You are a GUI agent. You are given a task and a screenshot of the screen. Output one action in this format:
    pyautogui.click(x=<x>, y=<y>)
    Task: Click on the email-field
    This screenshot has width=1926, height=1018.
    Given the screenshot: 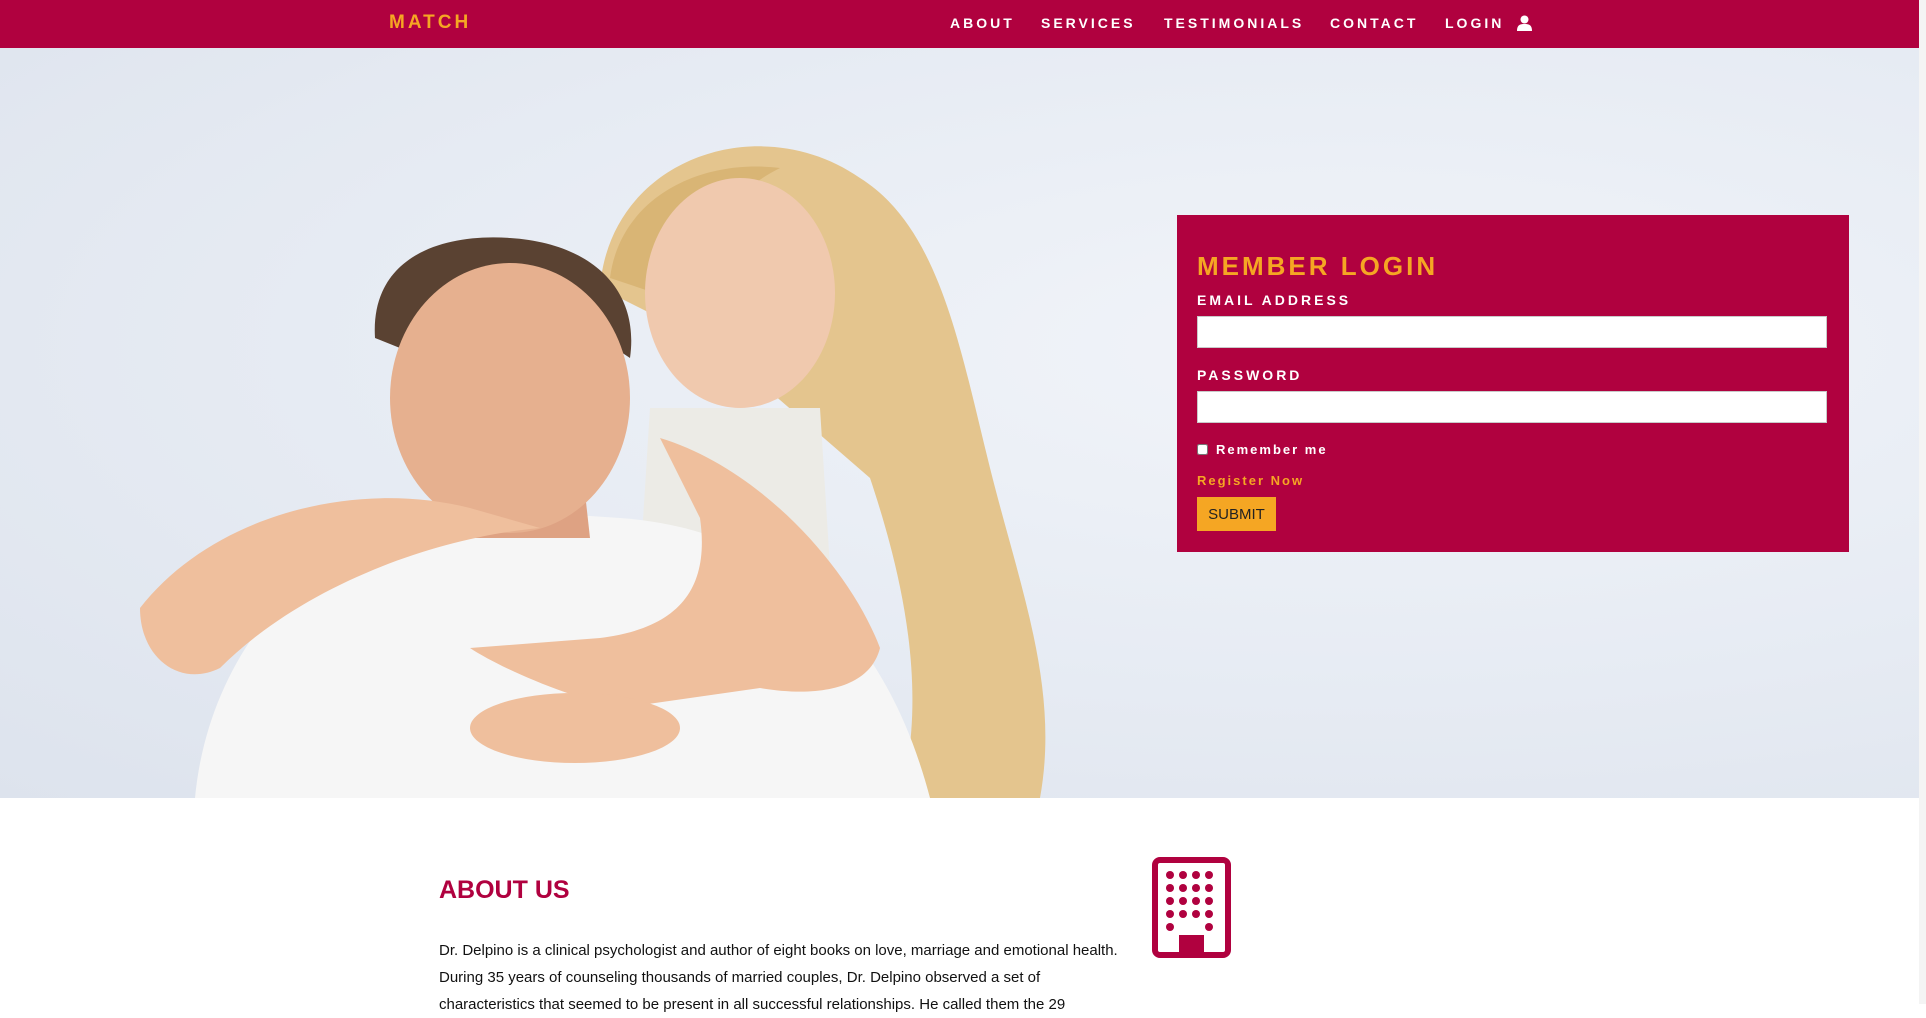 What is the action you would take?
    pyautogui.click(x=1512, y=332)
    